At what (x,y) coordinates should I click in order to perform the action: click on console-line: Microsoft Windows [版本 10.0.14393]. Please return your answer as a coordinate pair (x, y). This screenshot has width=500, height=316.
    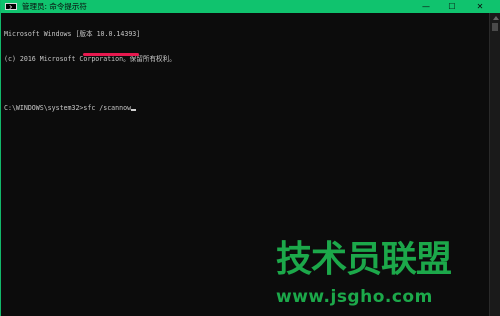
    Looking at the image, I should click on (72, 34).